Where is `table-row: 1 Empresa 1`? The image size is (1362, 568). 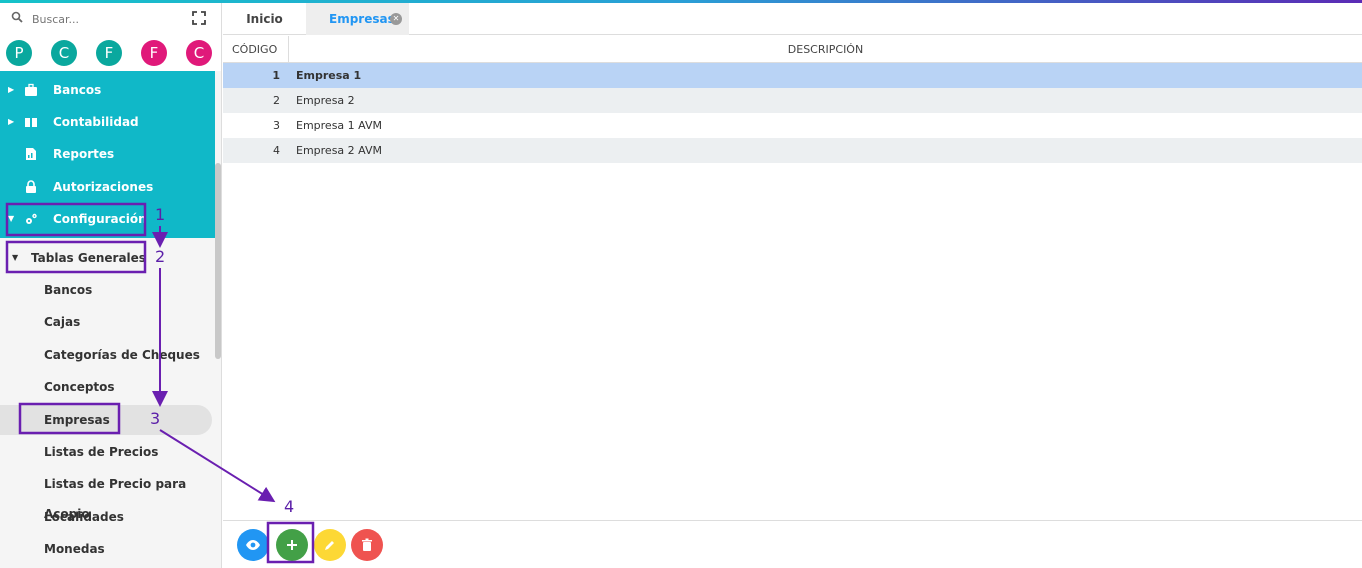
table-row: 1 Empresa 1 is located at coordinates (792, 75).